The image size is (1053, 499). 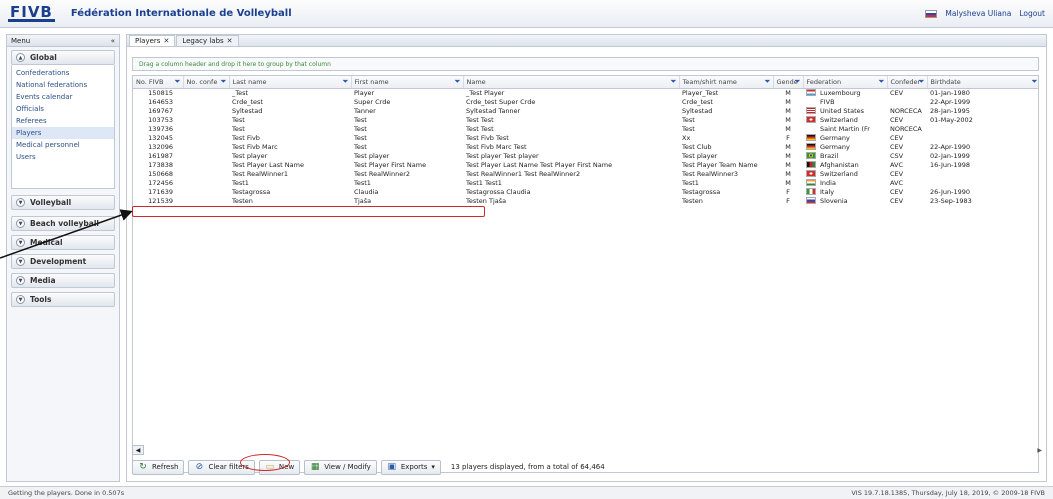 What do you see at coordinates (63, 299) in the screenshot?
I see `accordion-tools: ▼ Tools` at bounding box center [63, 299].